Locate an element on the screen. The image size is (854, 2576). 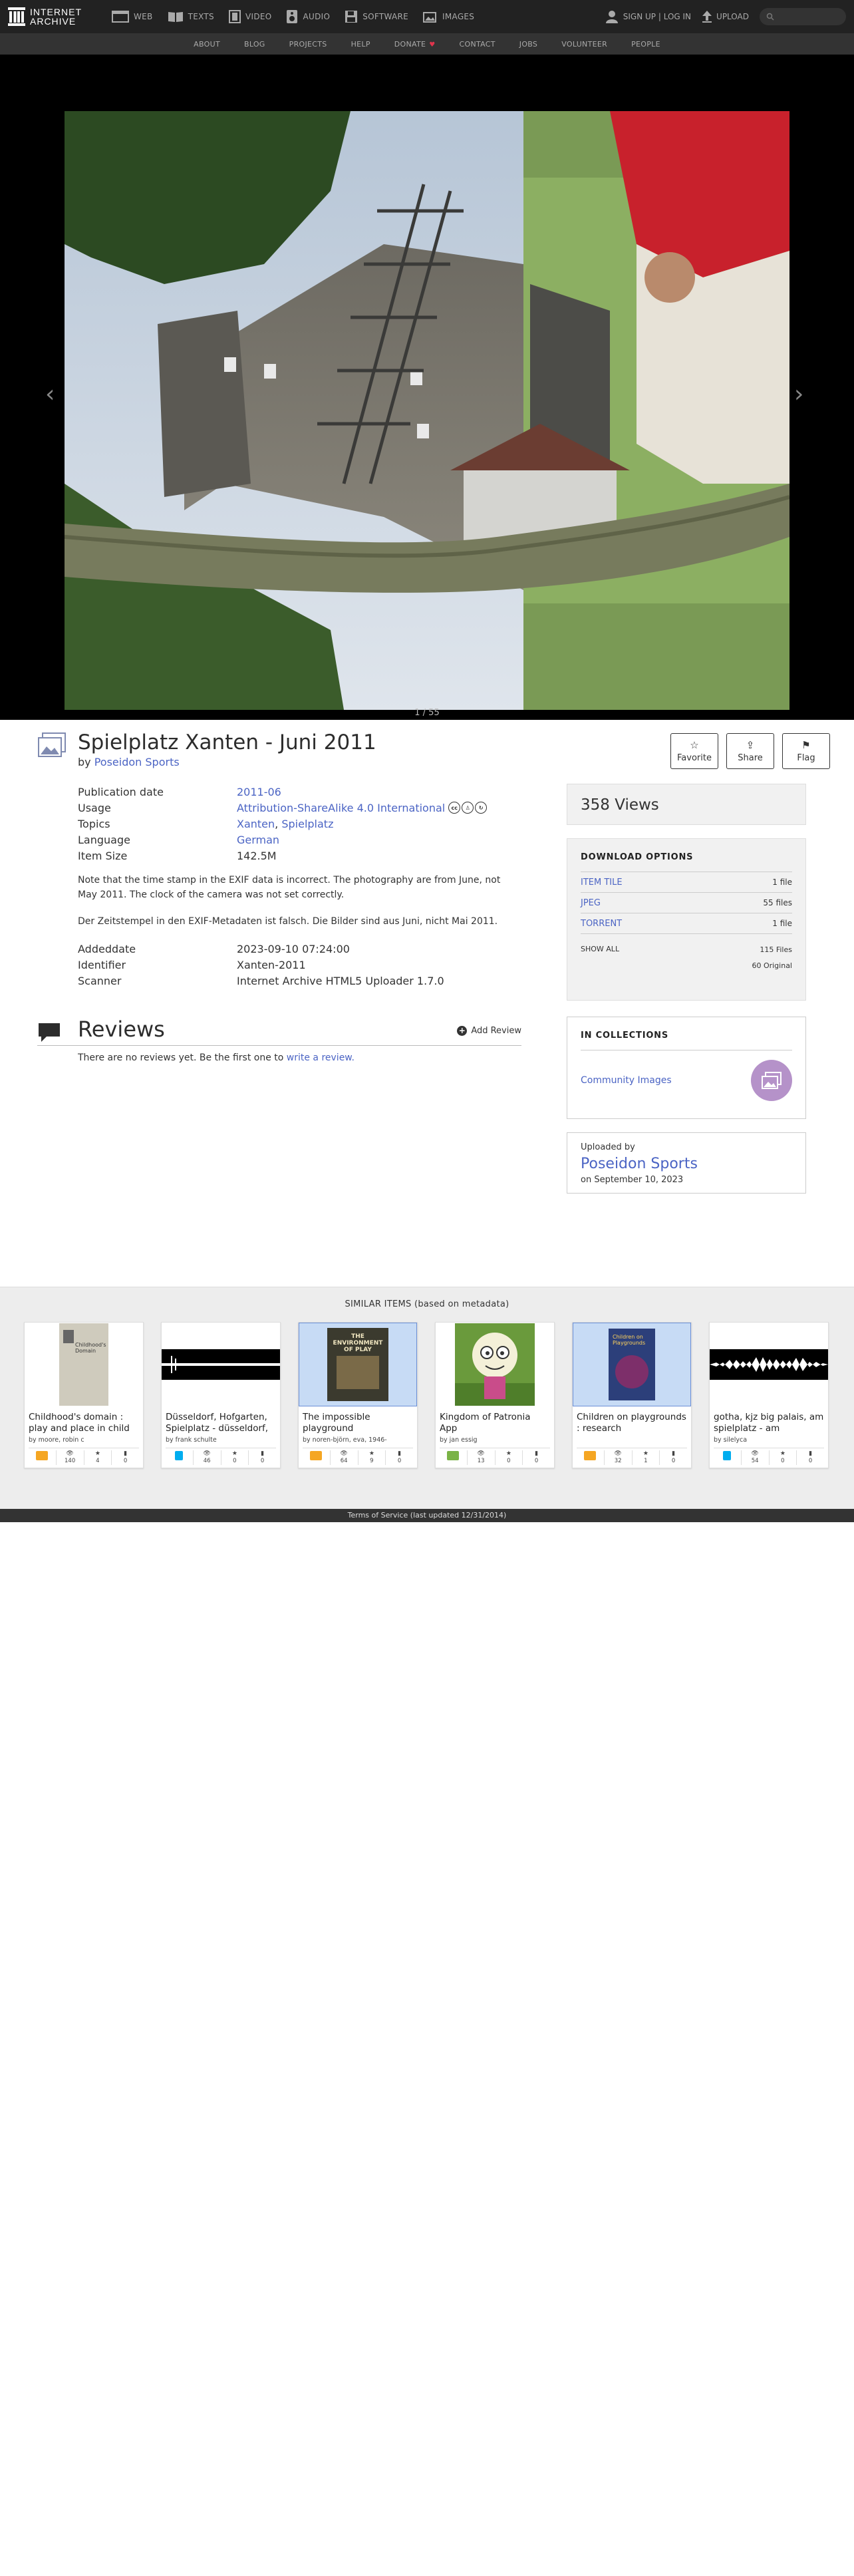
nav-audio: AUDIO is located at coordinates (308, 16).